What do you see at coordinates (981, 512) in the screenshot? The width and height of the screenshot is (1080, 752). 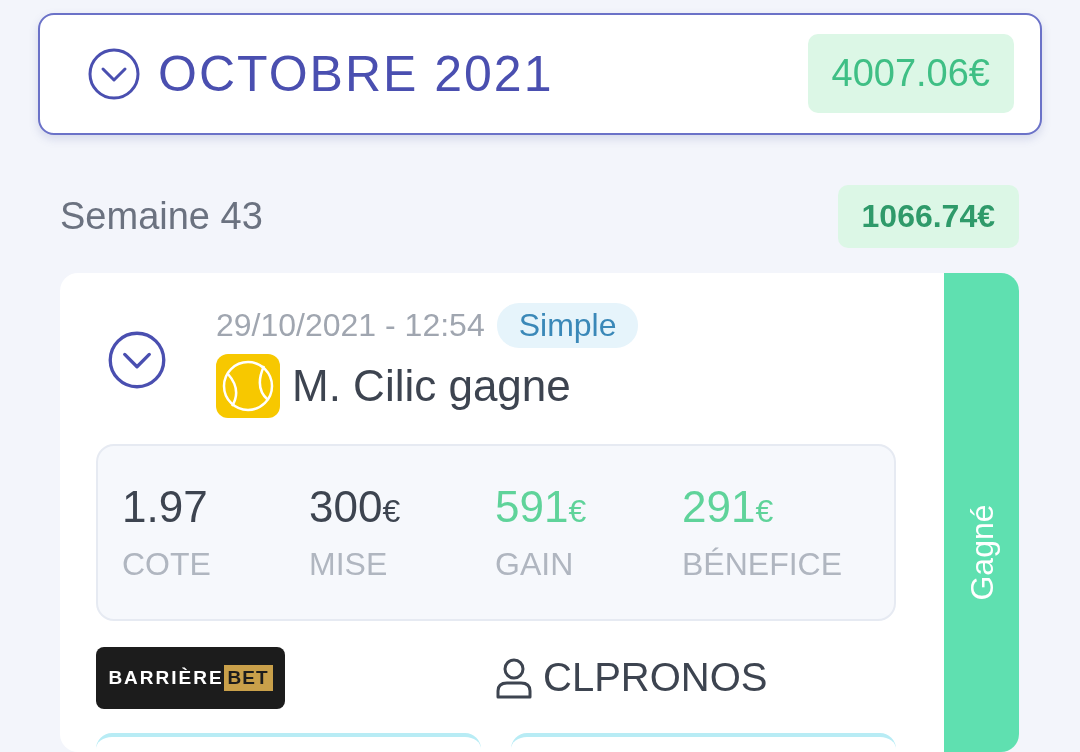 I see `status-strip: Gagné` at bounding box center [981, 512].